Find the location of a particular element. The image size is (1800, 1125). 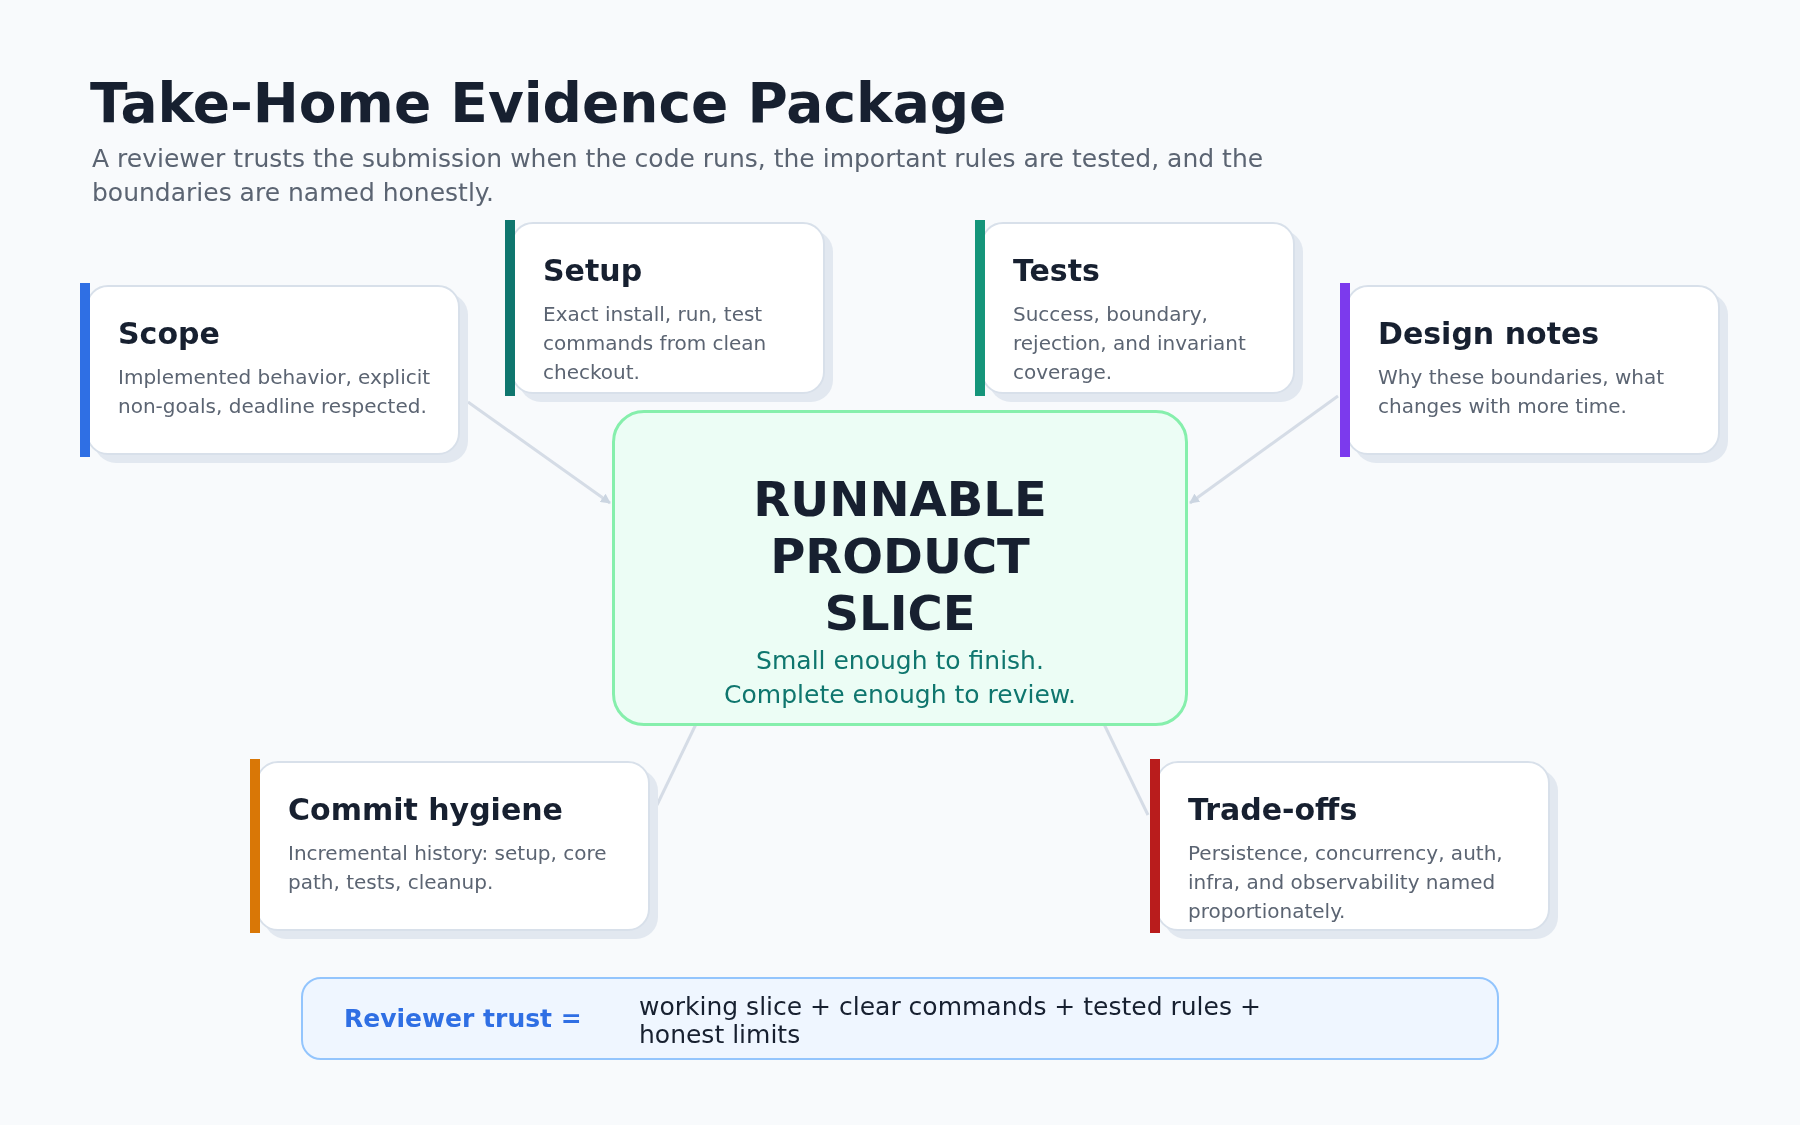

card-title: Design notes is located at coordinates (1489, 334).